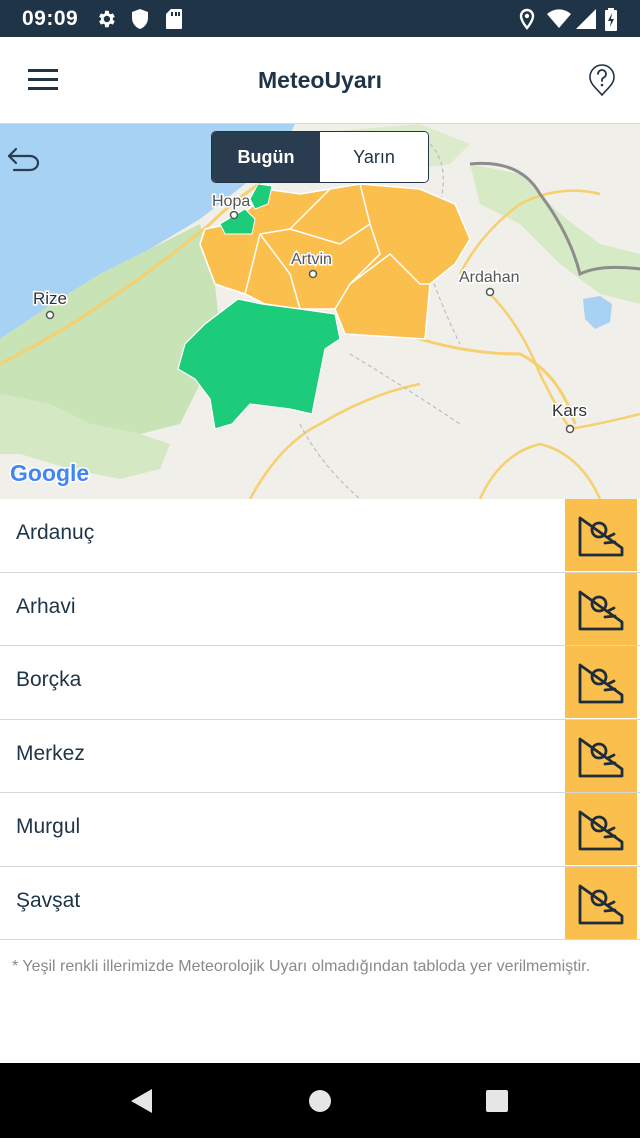 Image resolution: width=640 pixels, height=1138 pixels. Describe the element at coordinates (490, 292) in the screenshot. I see `city-marker-ardahan` at that location.